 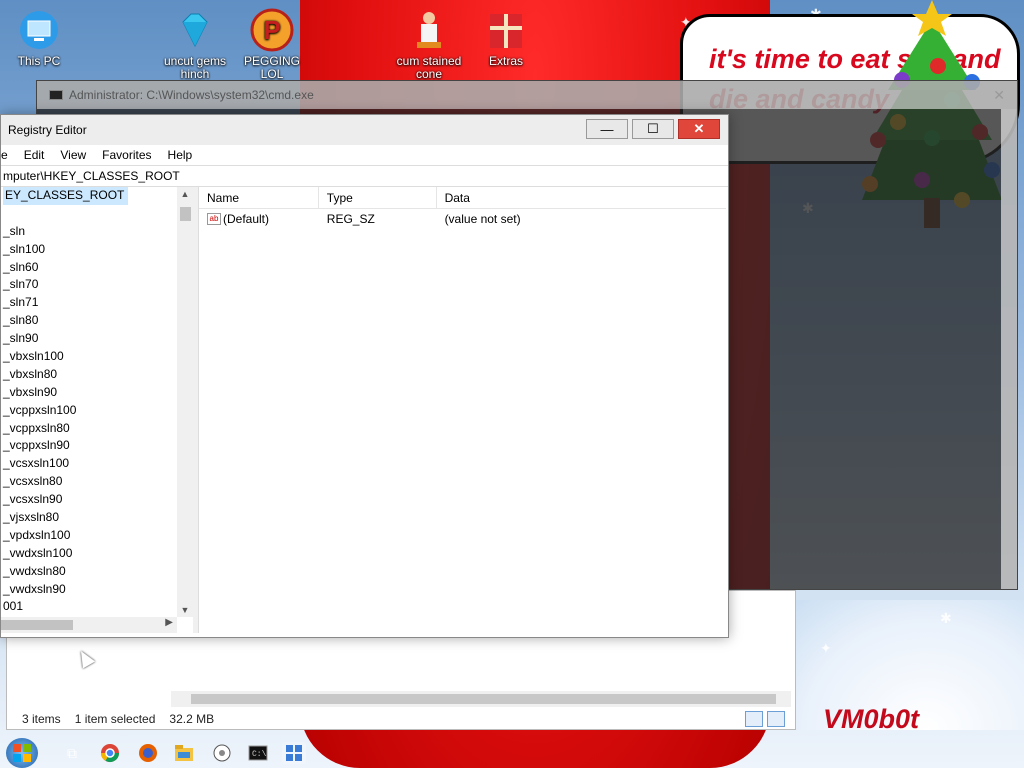 I want to click on menu-help: Help, so click(x=180, y=155).